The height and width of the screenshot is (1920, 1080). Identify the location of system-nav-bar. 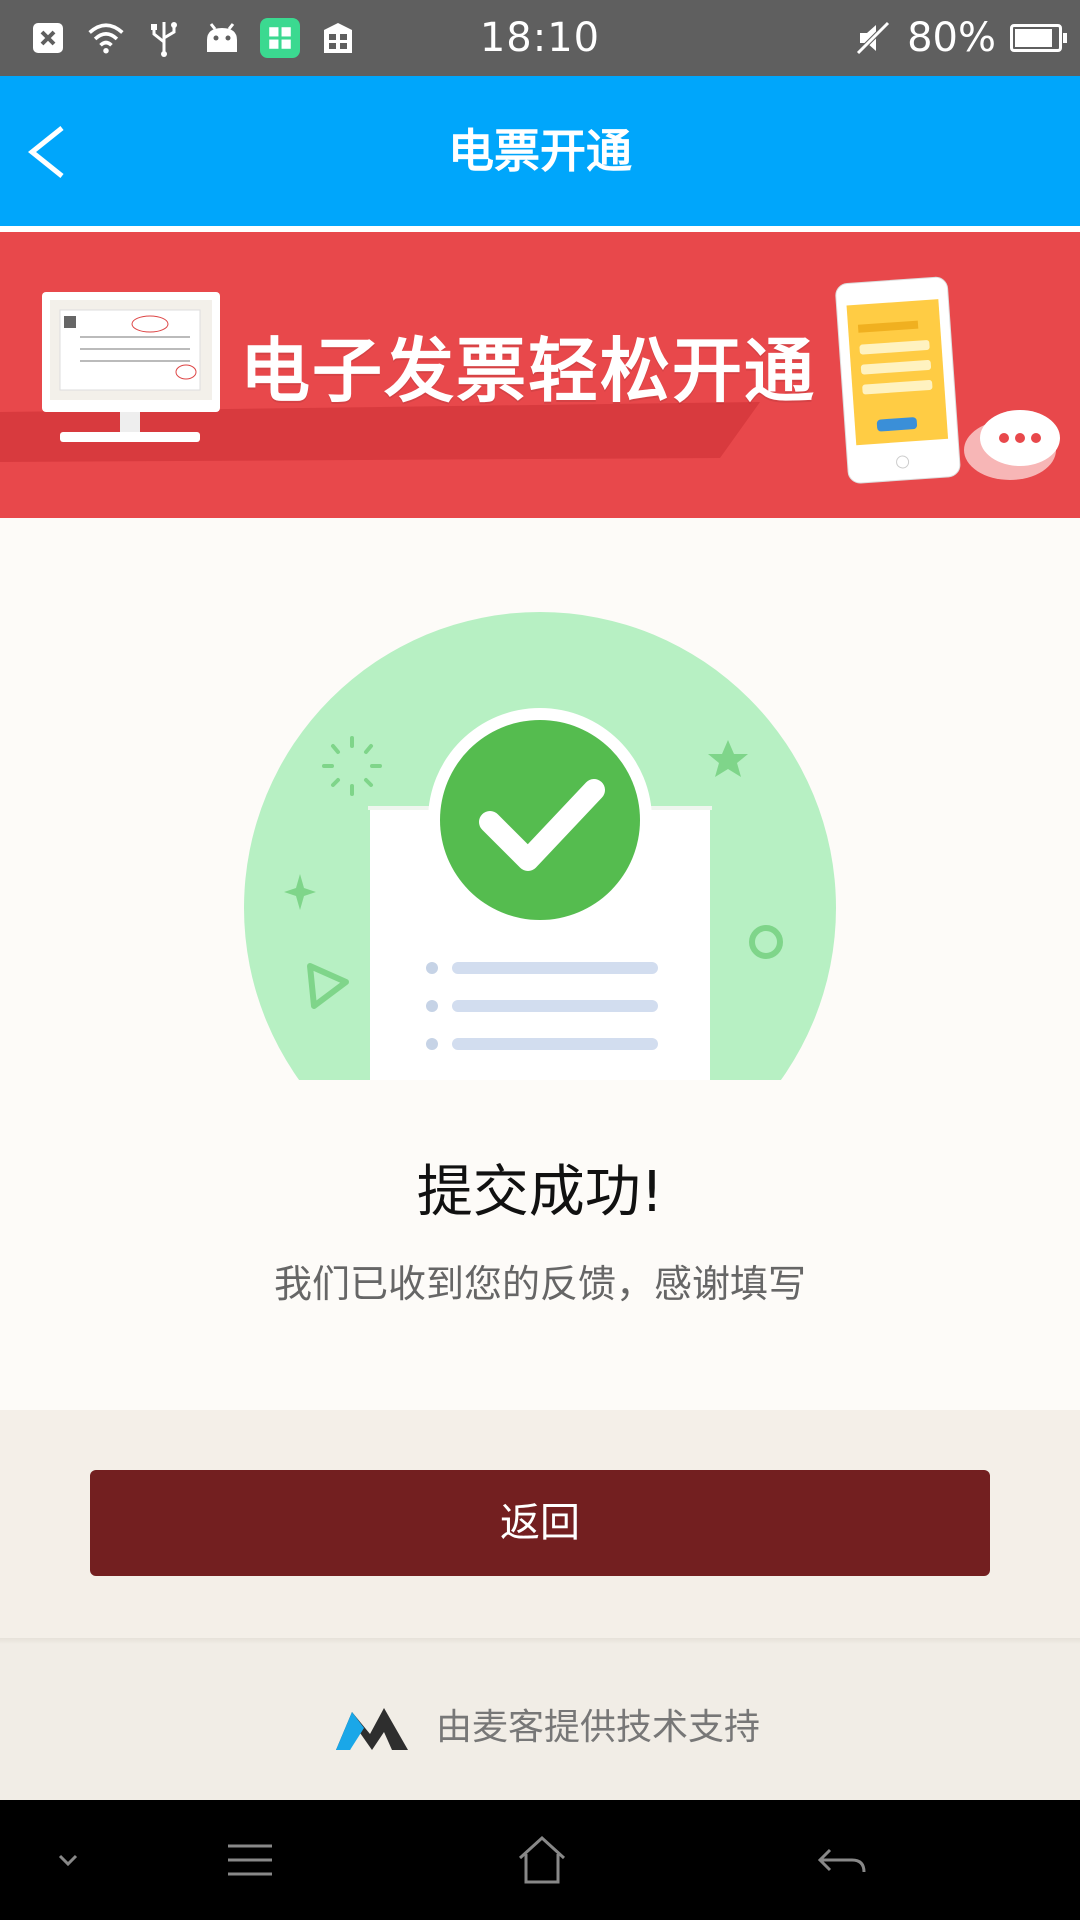
(540, 1860).